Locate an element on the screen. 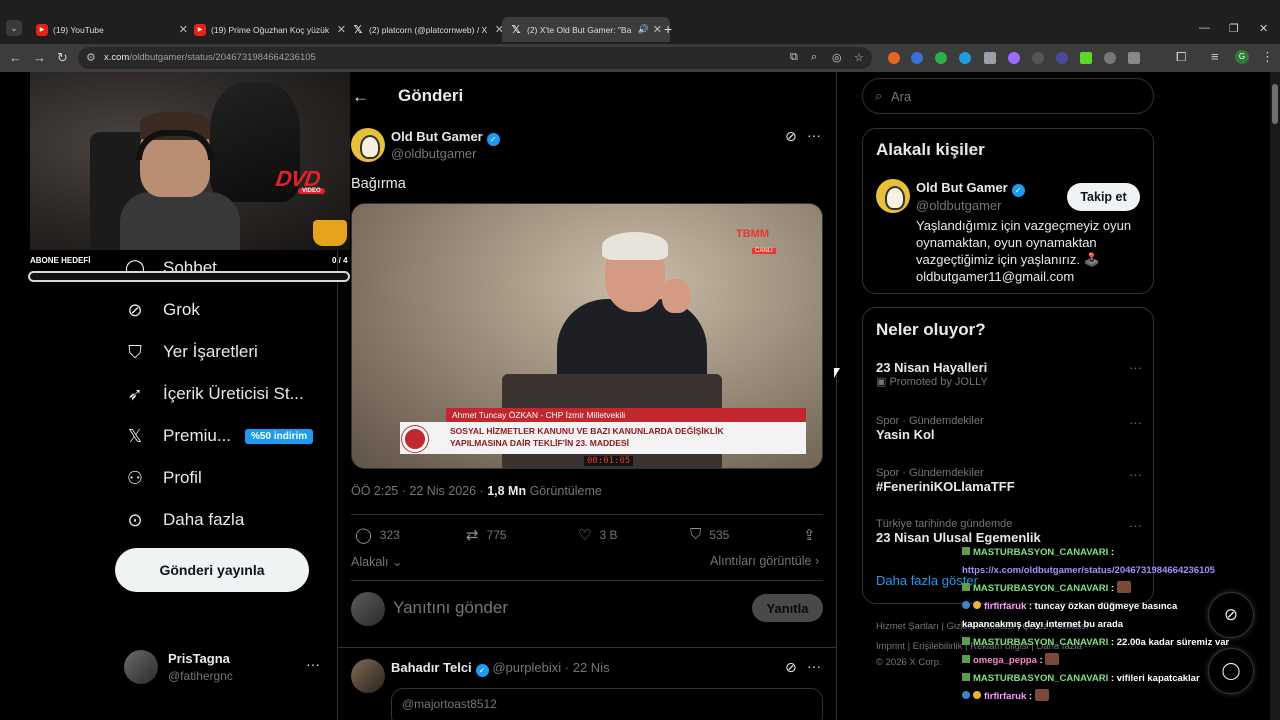 The width and height of the screenshot is (1280, 720). trend-item: Spor · Gündemdekiler Yasin Kol ··· is located at coordinates (1009, 428).